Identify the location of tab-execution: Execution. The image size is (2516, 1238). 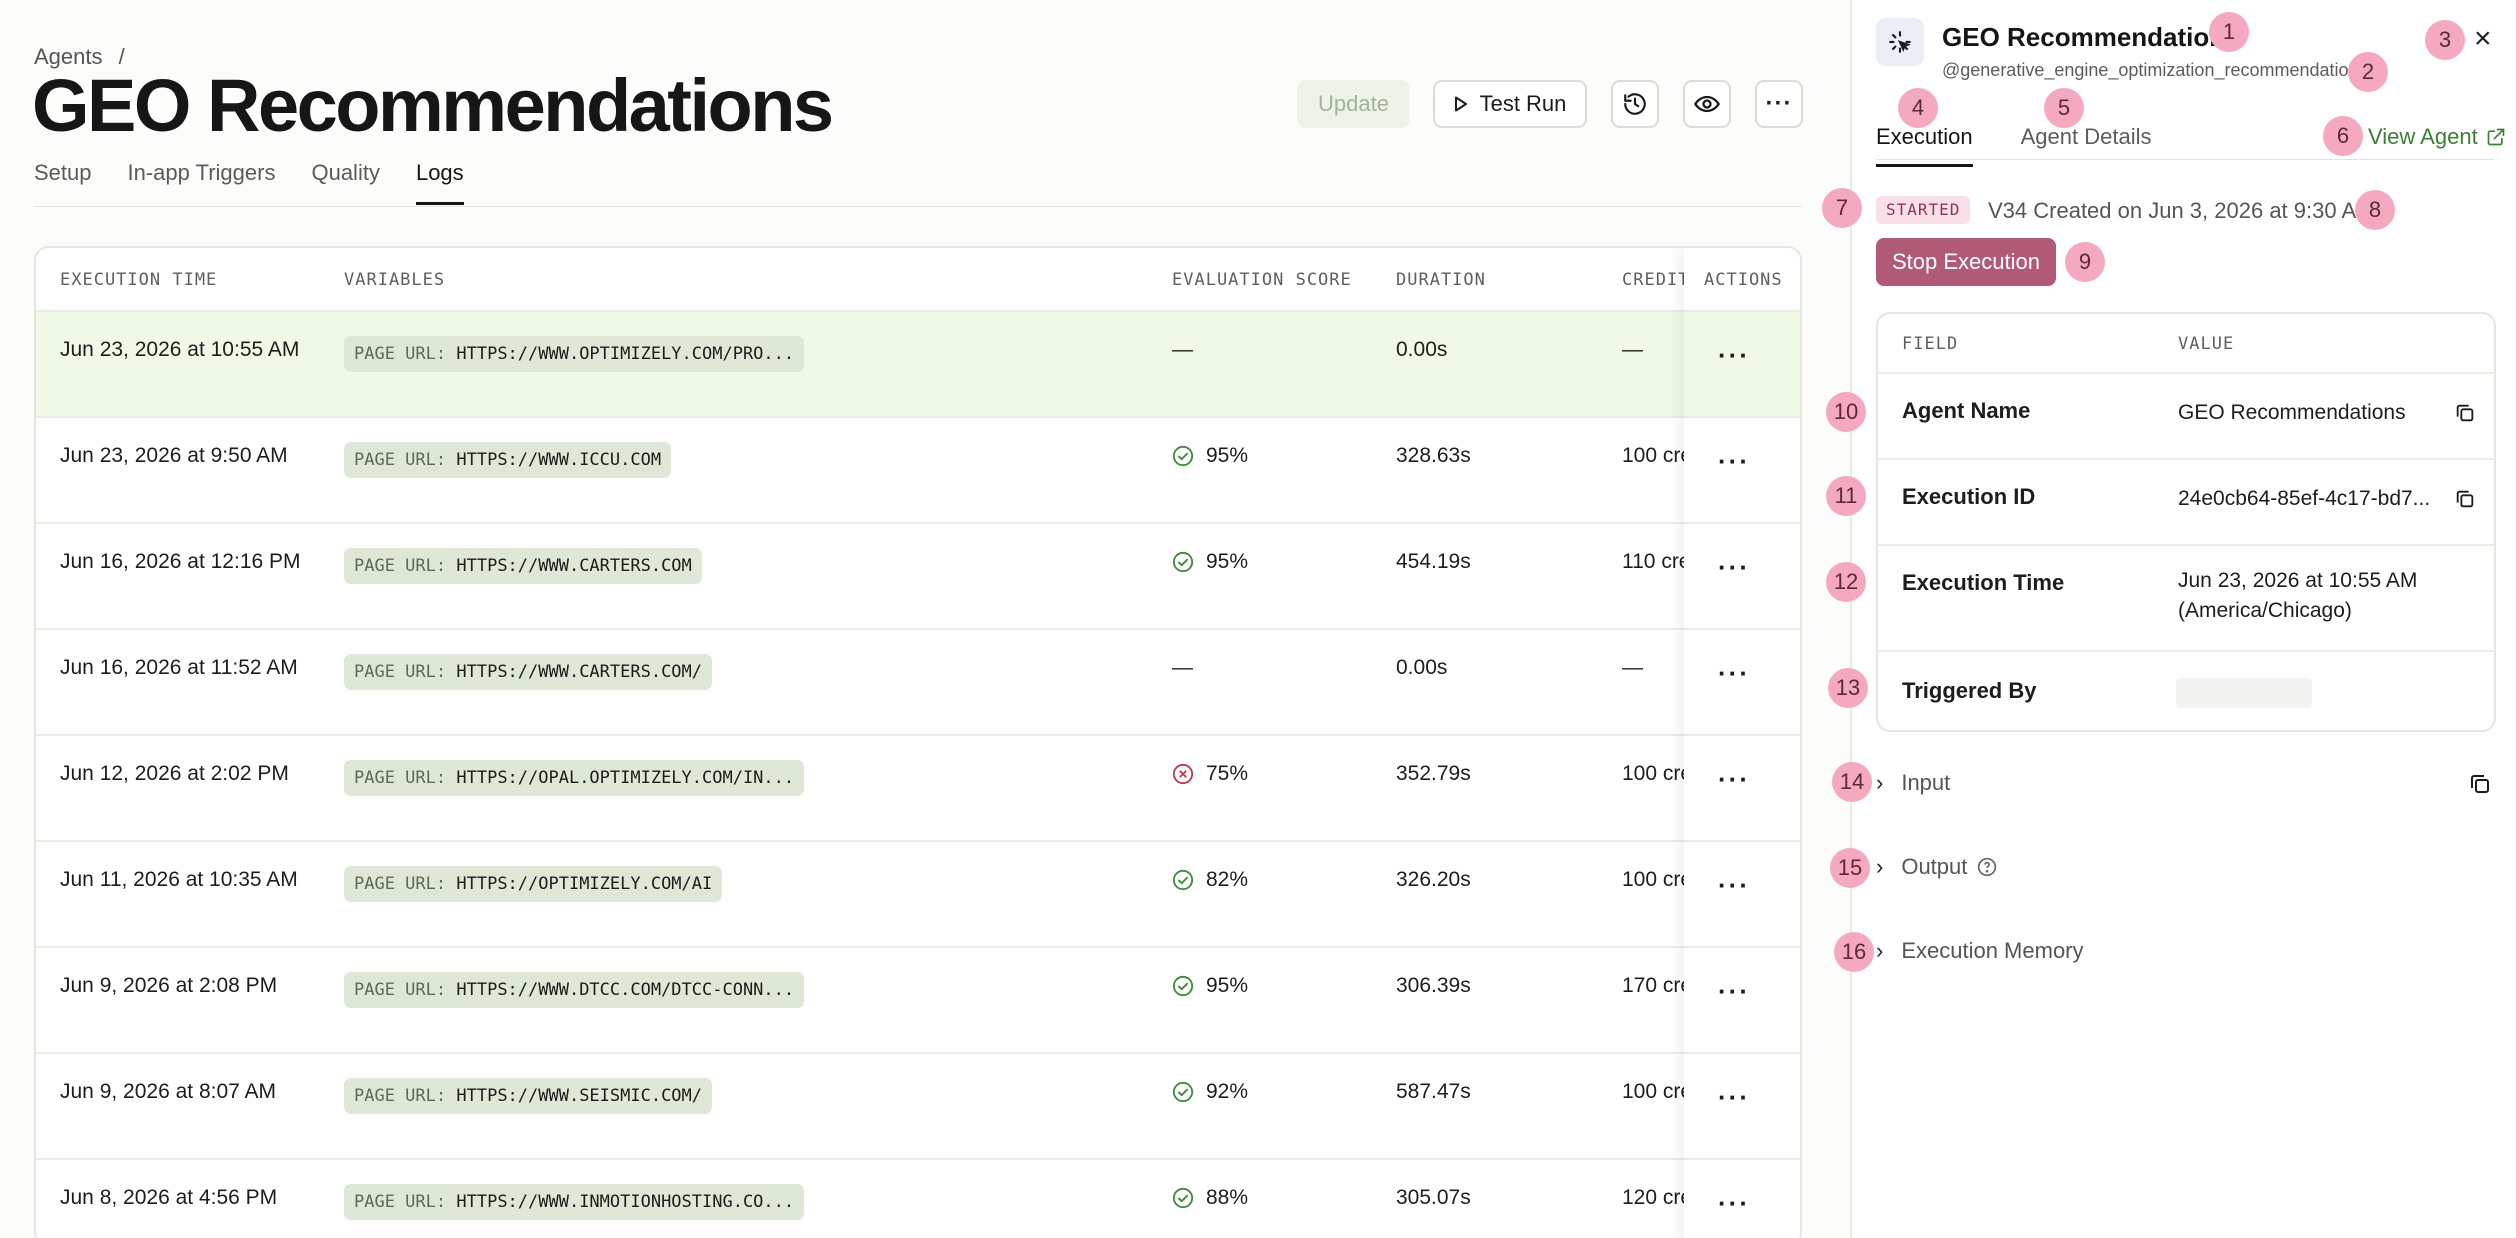
(1924, 145).